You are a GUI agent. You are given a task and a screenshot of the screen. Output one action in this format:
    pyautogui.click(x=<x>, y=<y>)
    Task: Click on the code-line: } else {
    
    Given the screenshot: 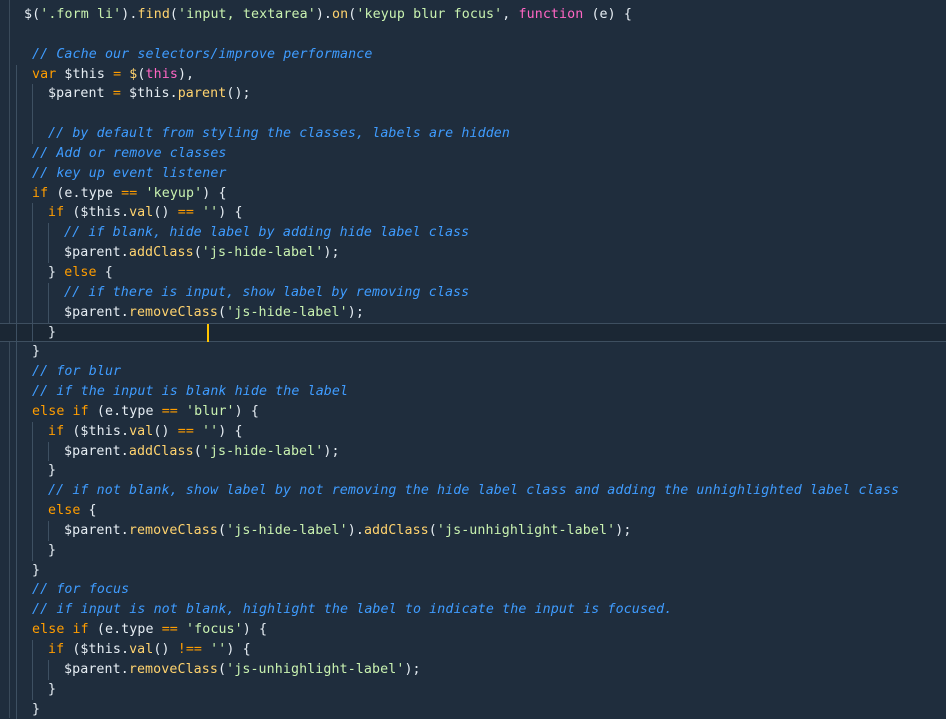 What is the action you would take?
    pyautogui.click(x=473, y=272)
    